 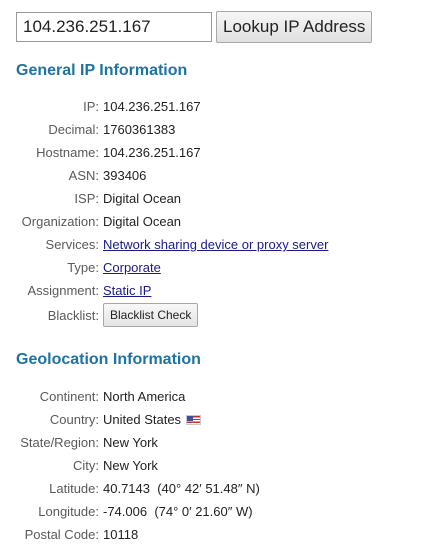 I want to click on search-row: Lookup IP Address, so click(x=194, y=27).